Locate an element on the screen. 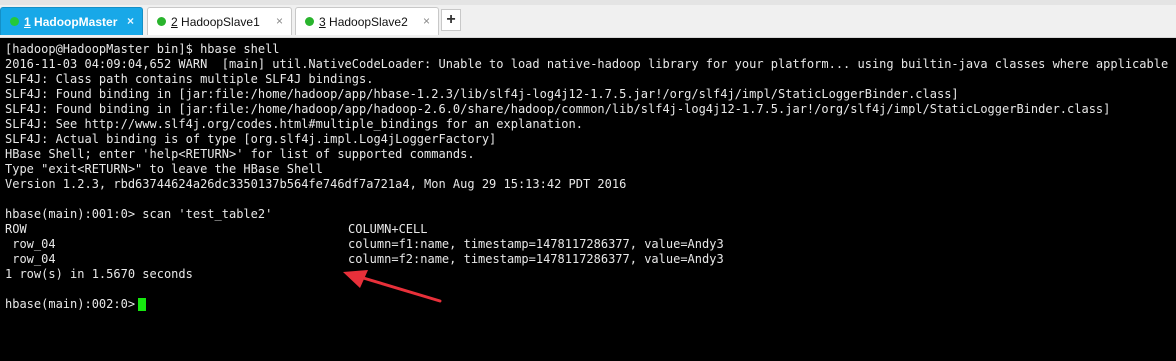 This screenshot has width=1176, height=361. tab-label: 2 HadoopSlave1 is located at coordinates (215, 22).